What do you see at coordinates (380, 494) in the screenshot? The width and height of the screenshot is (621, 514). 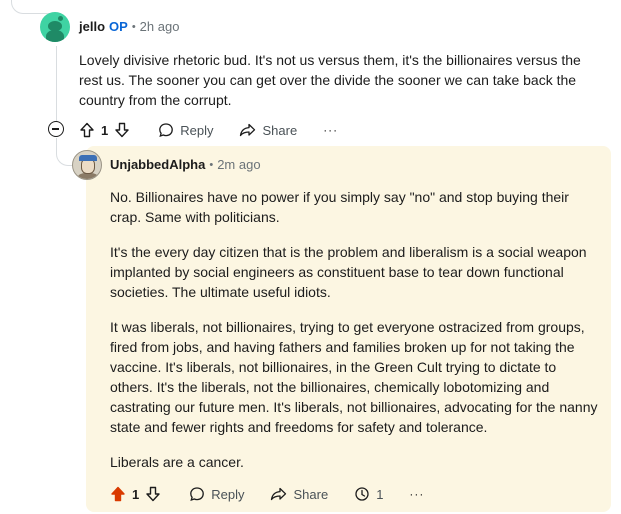 I see `award-count: 1` at bounding box center [380, 494].